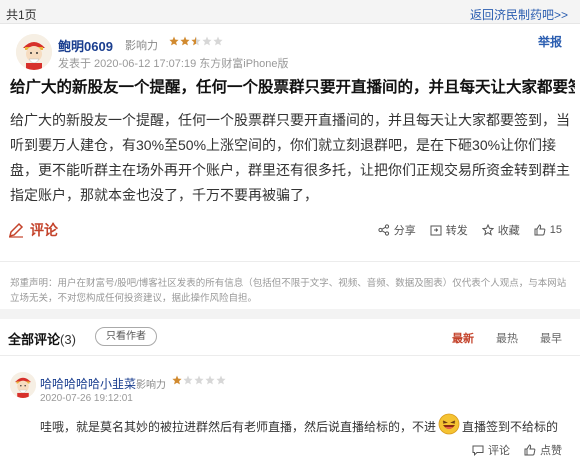  What do you see at coordinates (517, 450) in the screenshot?
I see `comment-actions: 评论 点赞` at bounding box center [517, 450].